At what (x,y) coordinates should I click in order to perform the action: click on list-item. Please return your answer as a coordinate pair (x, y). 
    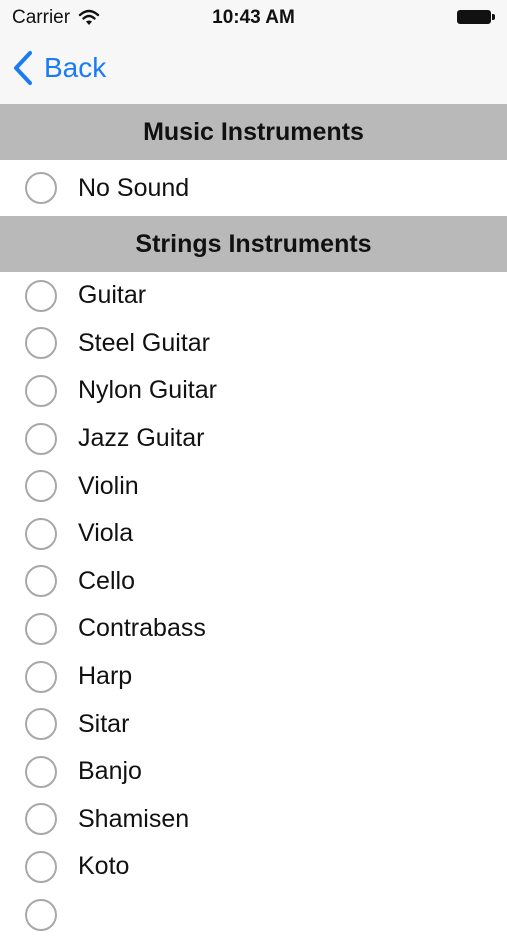
    Looking at the image, I should click on (253, 914).